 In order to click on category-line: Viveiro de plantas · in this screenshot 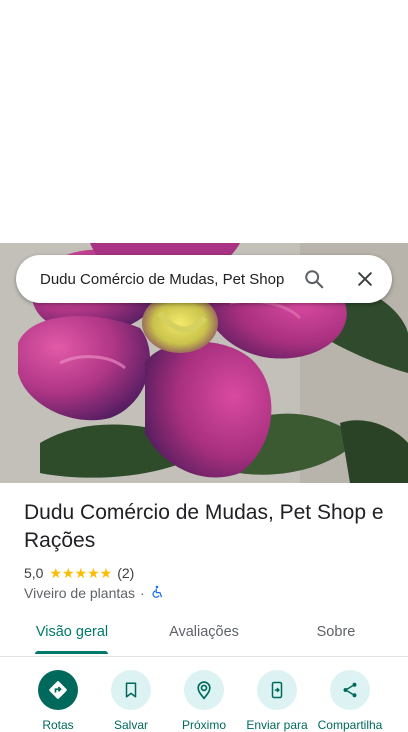, I will do `click(94, 593)`.